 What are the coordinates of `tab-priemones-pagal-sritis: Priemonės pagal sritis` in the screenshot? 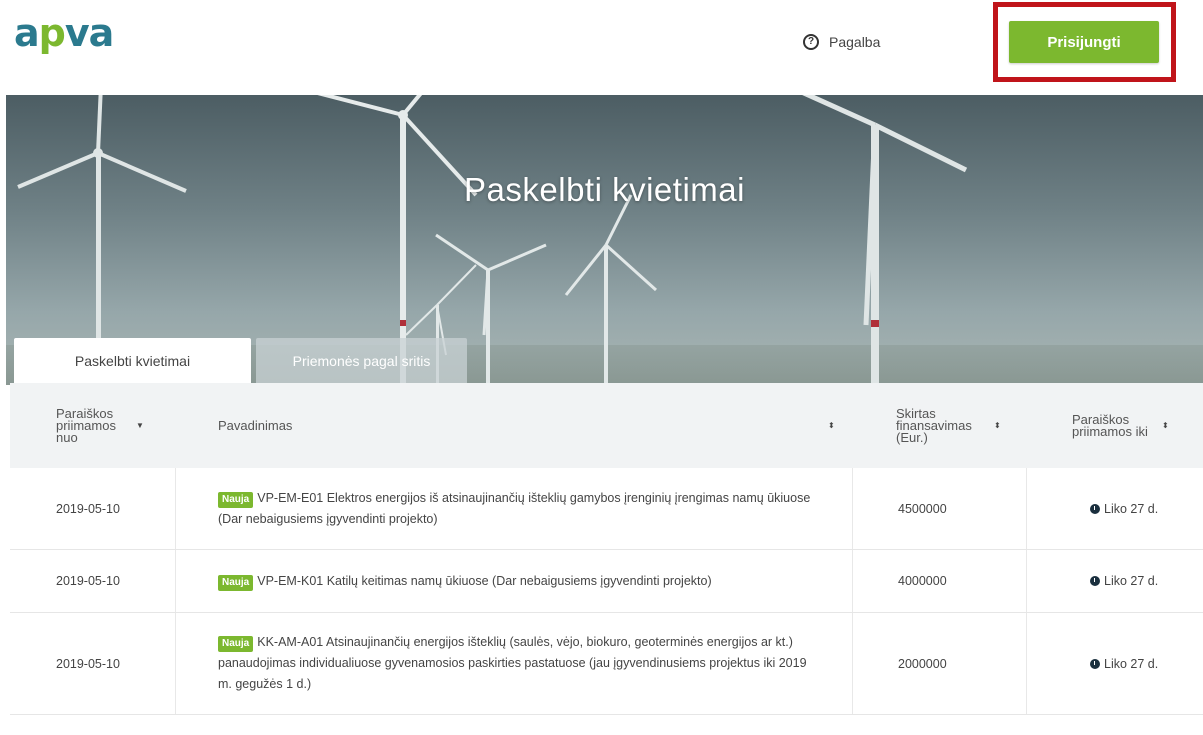 It's located at (361, 361).